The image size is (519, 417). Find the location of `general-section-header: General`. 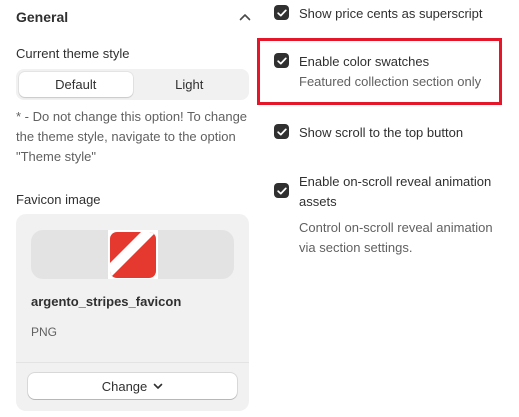

general-section-header: General is located at coordinates (134, 17).